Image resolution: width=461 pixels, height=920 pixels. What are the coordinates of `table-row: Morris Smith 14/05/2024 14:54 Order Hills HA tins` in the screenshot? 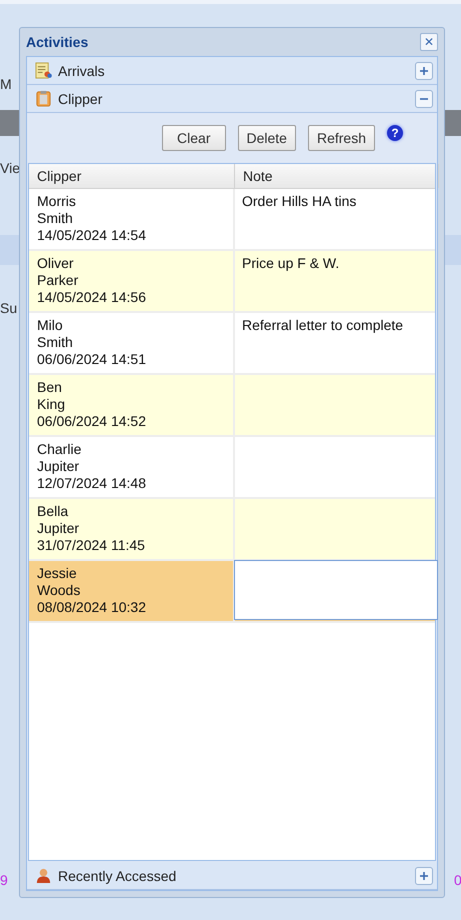 It's located at (232, 220).